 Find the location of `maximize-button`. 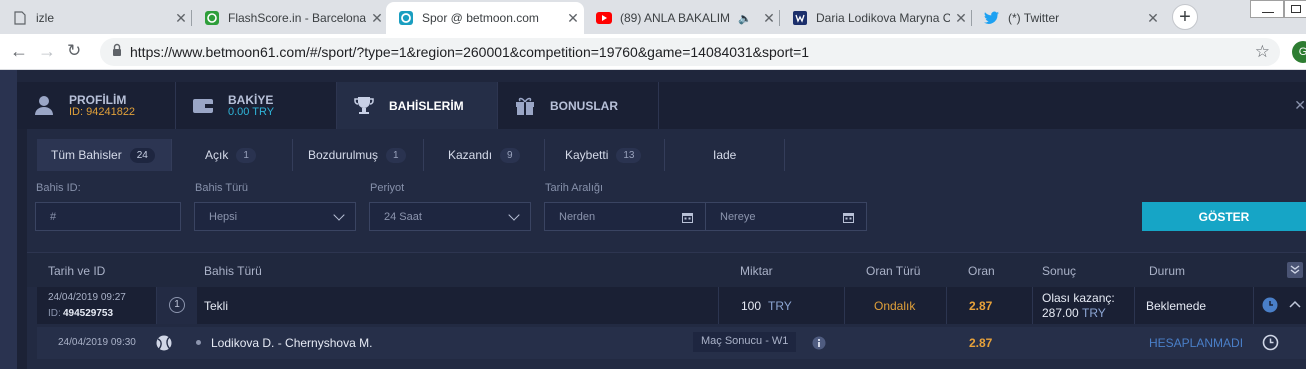

maximize-button is located at coordinates (1295, 9).